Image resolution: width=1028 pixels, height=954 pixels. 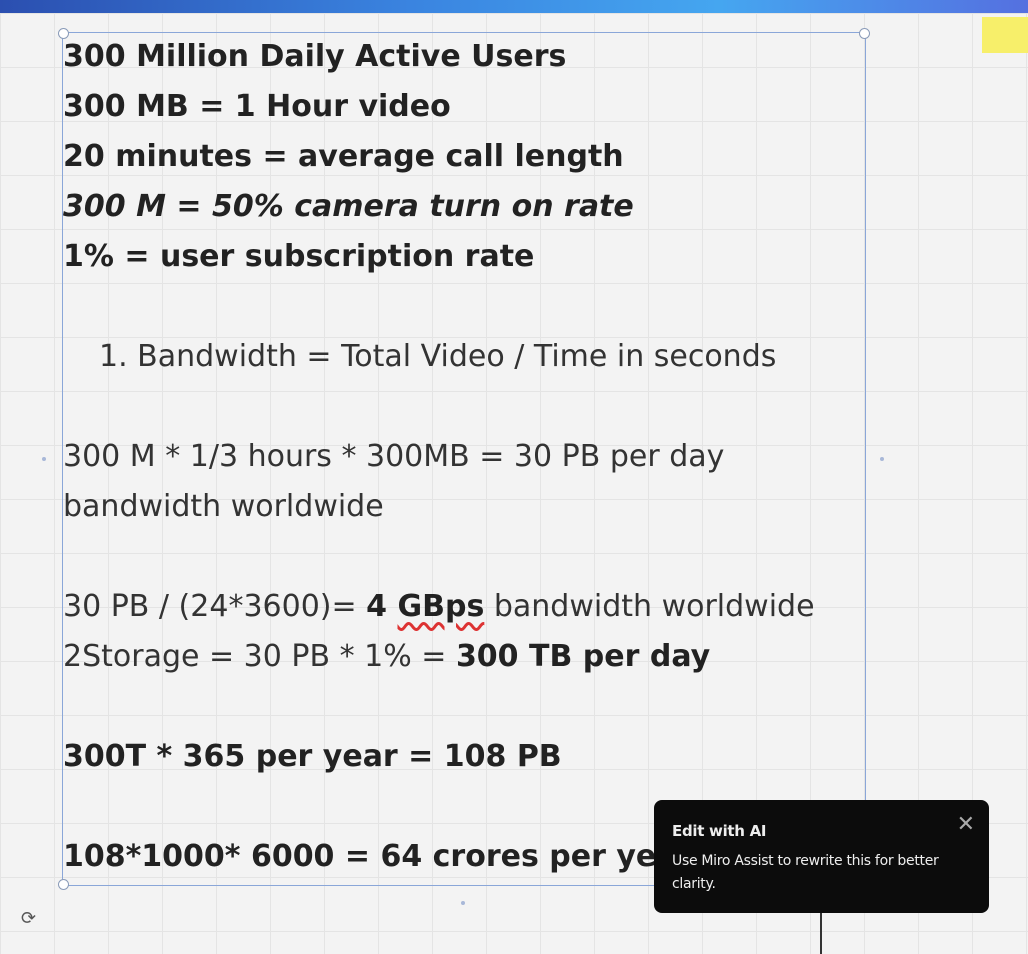 What do you see at coordinates (28, 918) in the screenshot?
I see `rotate-icon: ⟳` at bounding box center [28, 918].